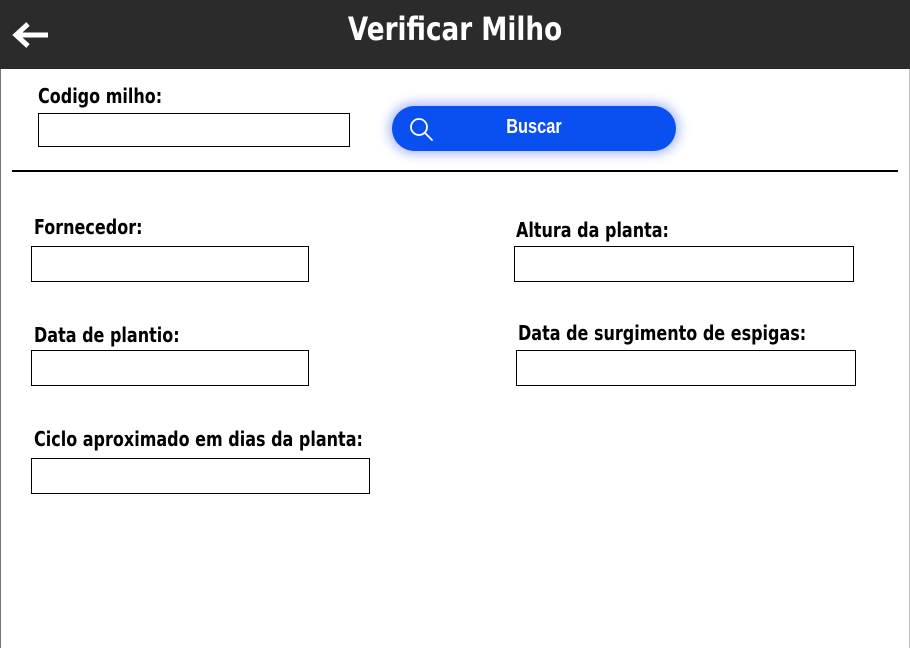 This screenshot has width=910, height=648. What do you see at coordinates (198, 439) in the screenshot?
I see `ciclo-label: Ciclo aproximado em dias da planta:` at bounding box center [198, 439].